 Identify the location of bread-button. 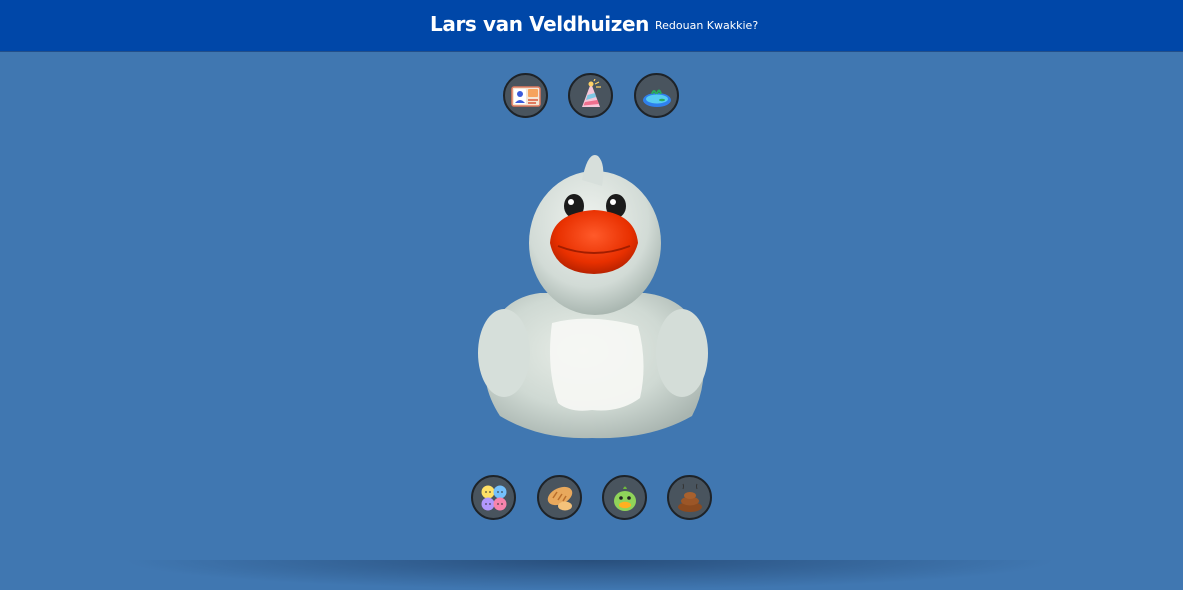
(559, 497).